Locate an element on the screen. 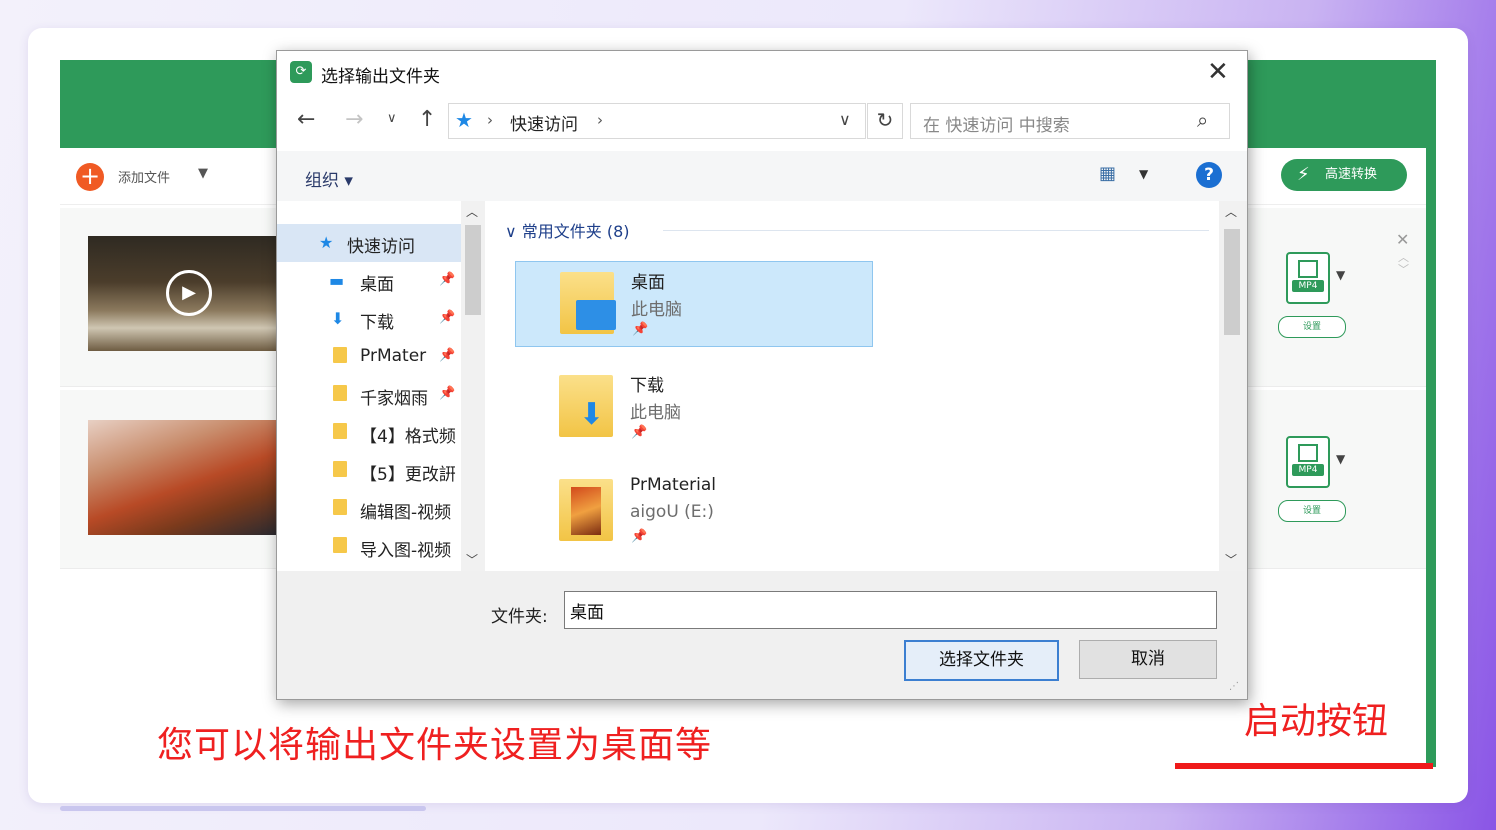 Image resolution: width=1496 pixels, height=830 pixels. folder-field-label: 文件夹: is located at coordinates (519, 617).